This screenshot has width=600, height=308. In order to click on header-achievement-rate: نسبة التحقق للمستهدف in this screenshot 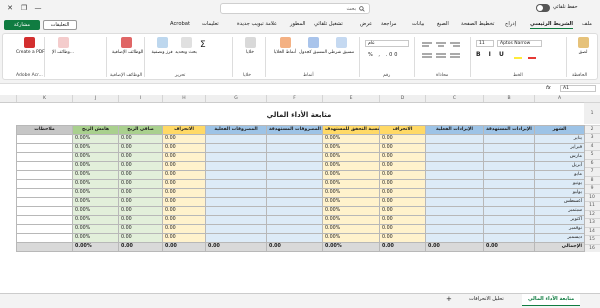, I will do `click(351, 129)`.